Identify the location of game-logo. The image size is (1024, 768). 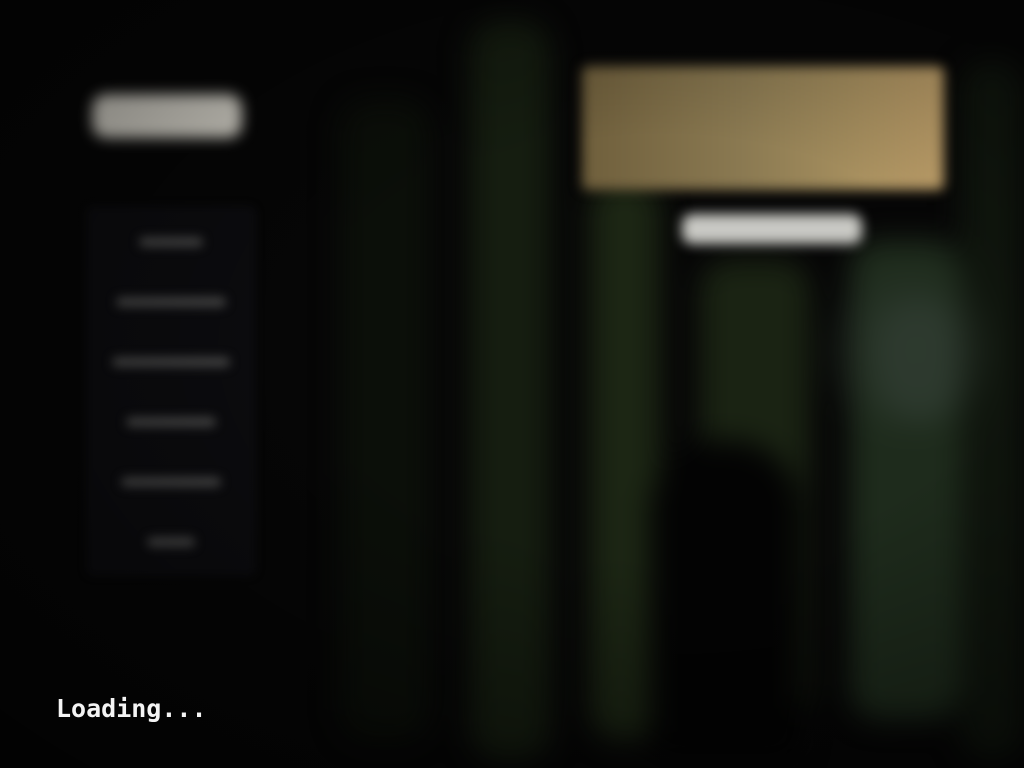
(167, 116).